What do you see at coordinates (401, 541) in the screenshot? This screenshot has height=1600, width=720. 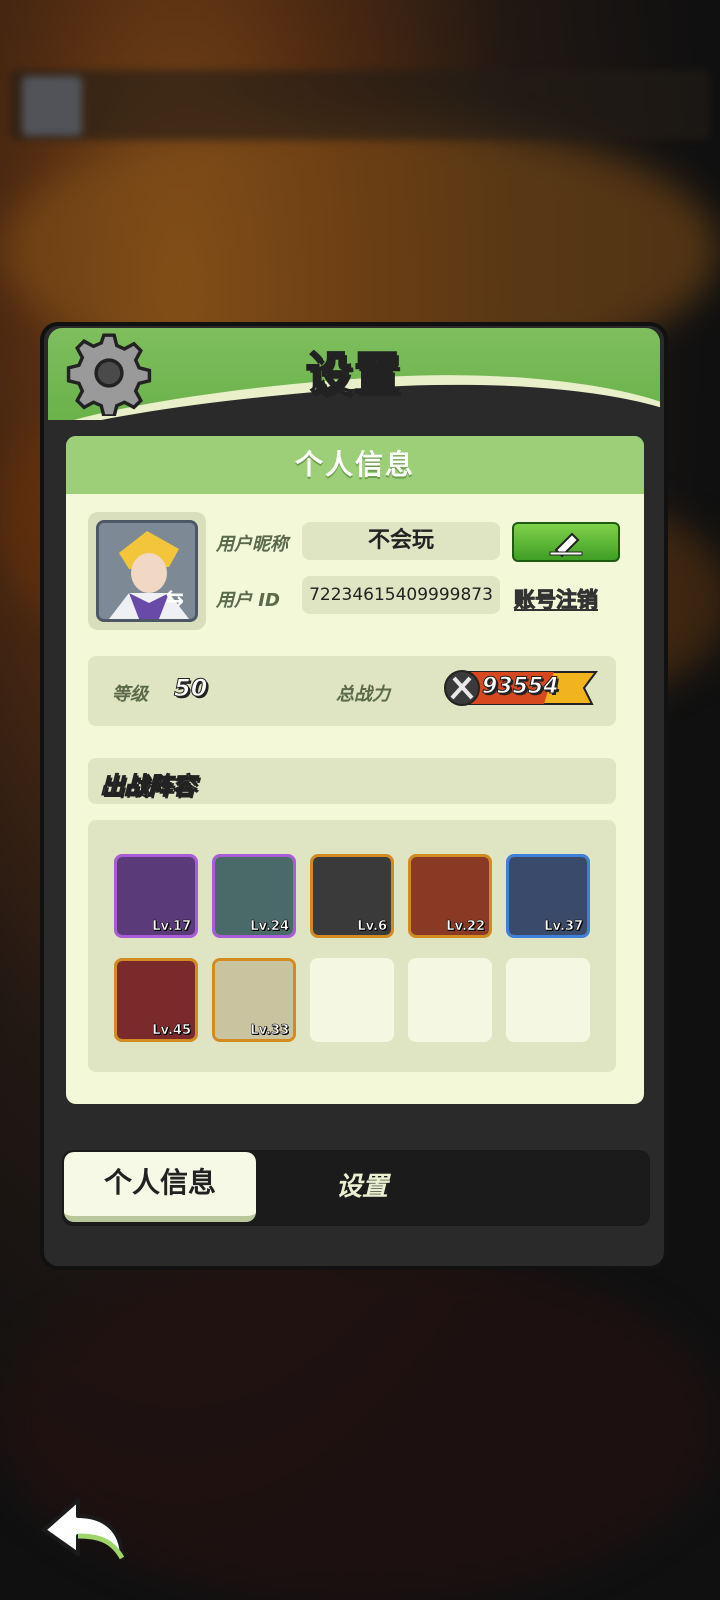 I see `nickname-field: 不会玩` at bounding box center [401, 541].